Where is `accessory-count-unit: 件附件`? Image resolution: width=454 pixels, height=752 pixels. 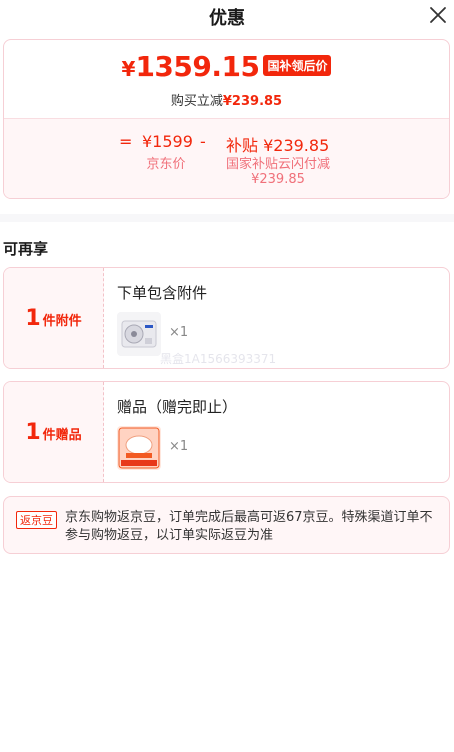
accessory-count-unit: 件附件 is located at coordinates (62, 321).